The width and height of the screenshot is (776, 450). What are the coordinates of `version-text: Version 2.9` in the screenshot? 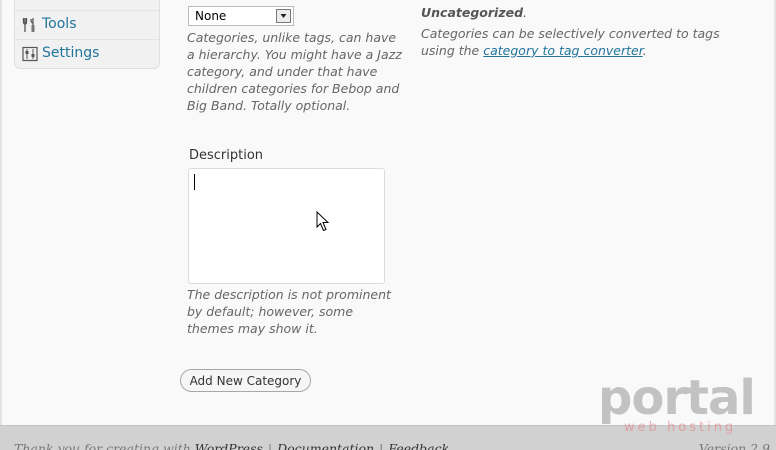 It's located at (734, 445).